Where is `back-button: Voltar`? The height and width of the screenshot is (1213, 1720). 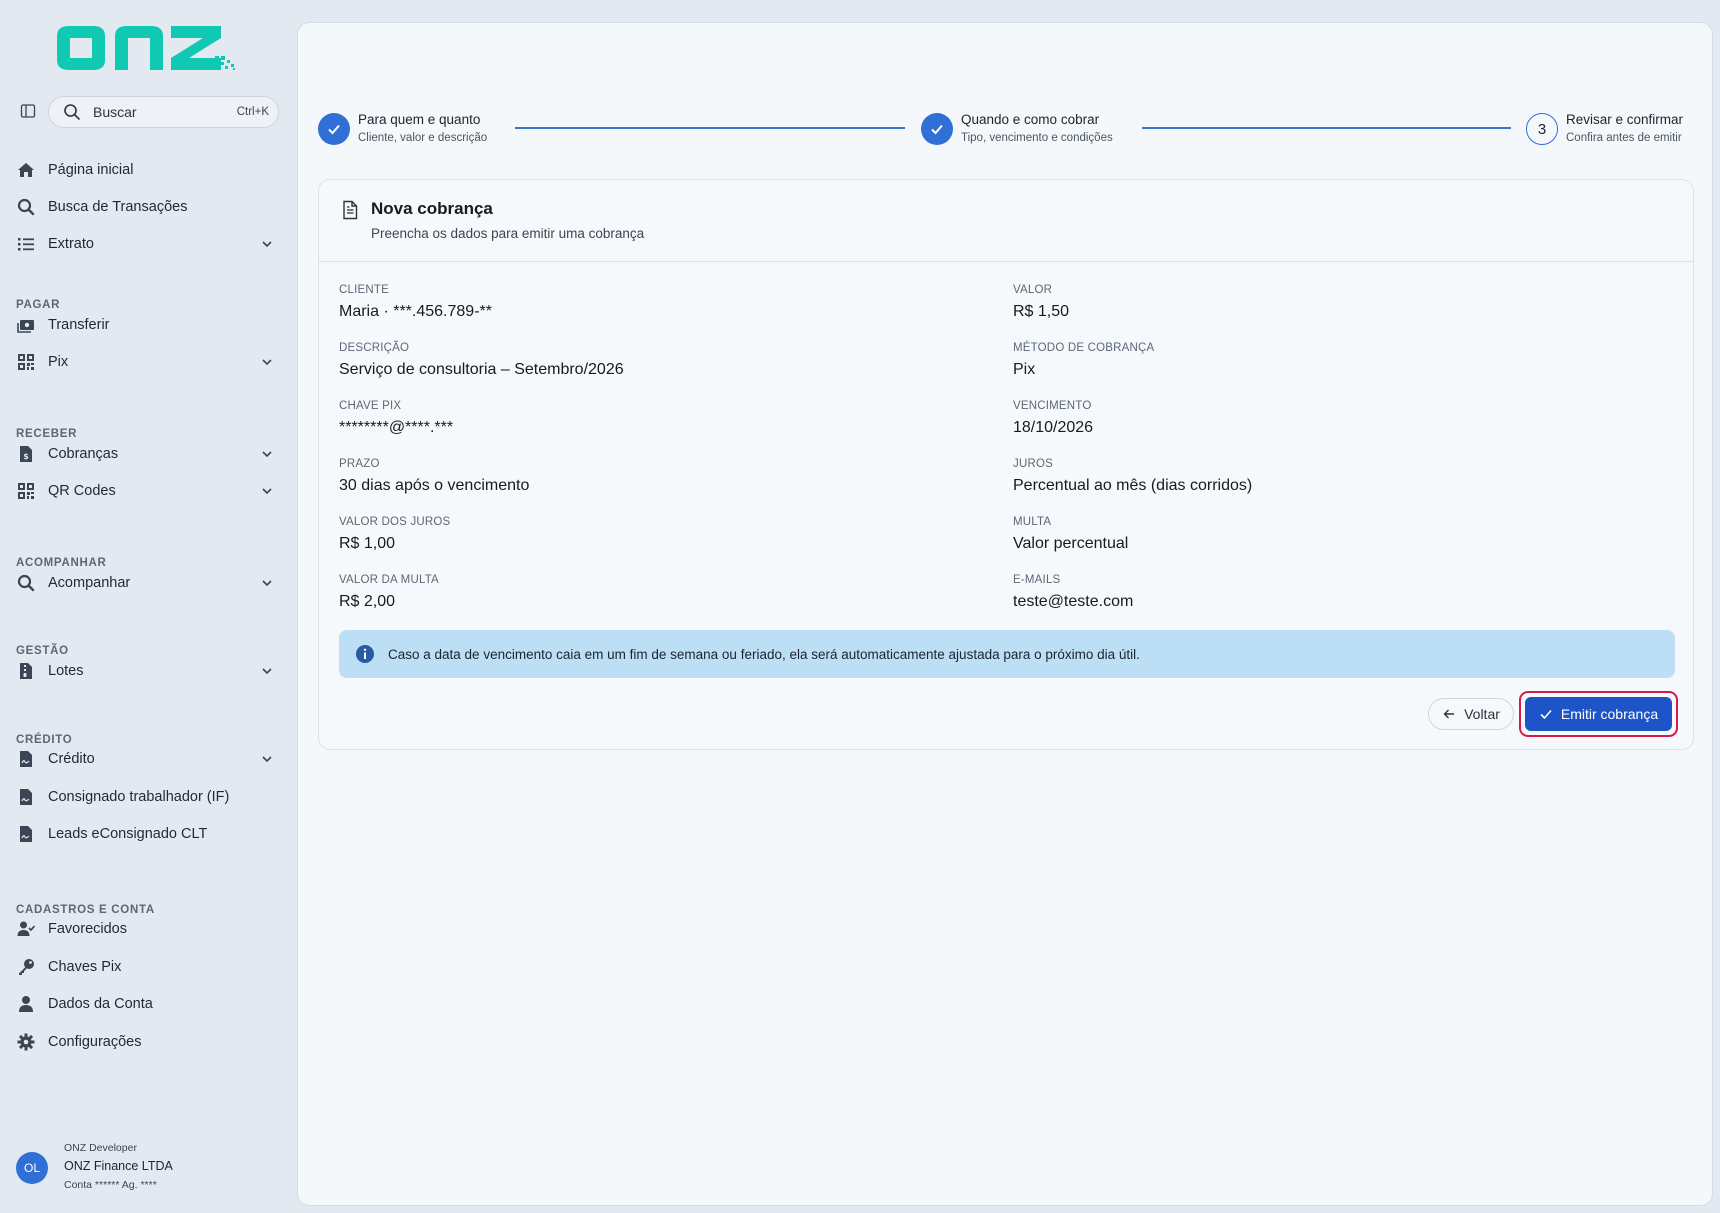
back-button: Voltar is located at coordinates (1471, 714).